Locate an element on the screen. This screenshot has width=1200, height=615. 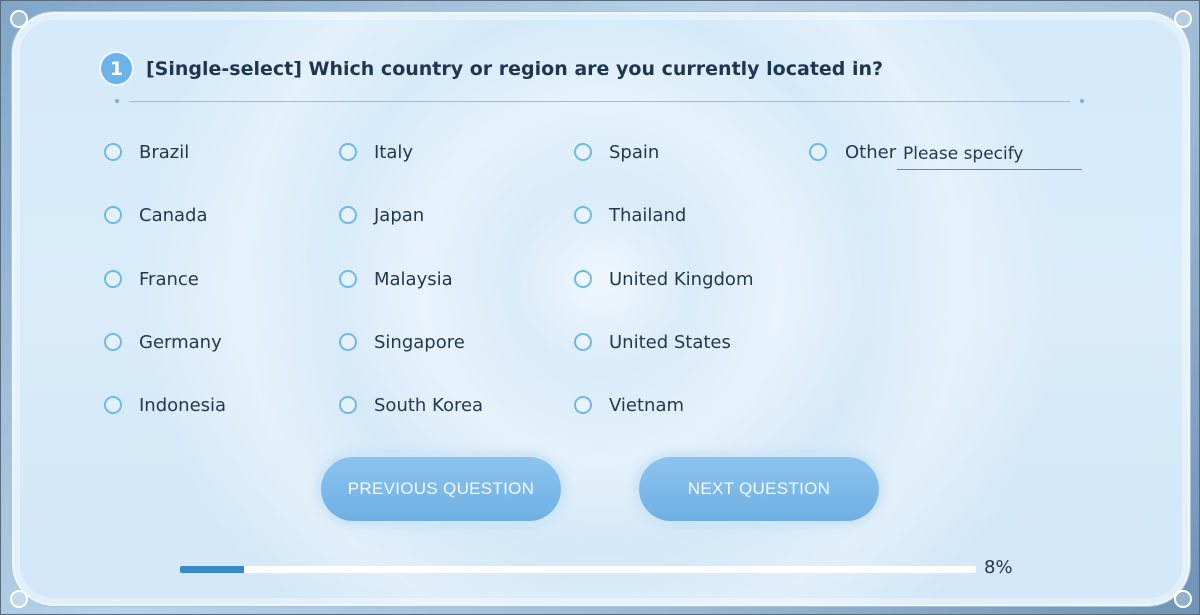
option-other: Other is located at coordinates (852, 152).